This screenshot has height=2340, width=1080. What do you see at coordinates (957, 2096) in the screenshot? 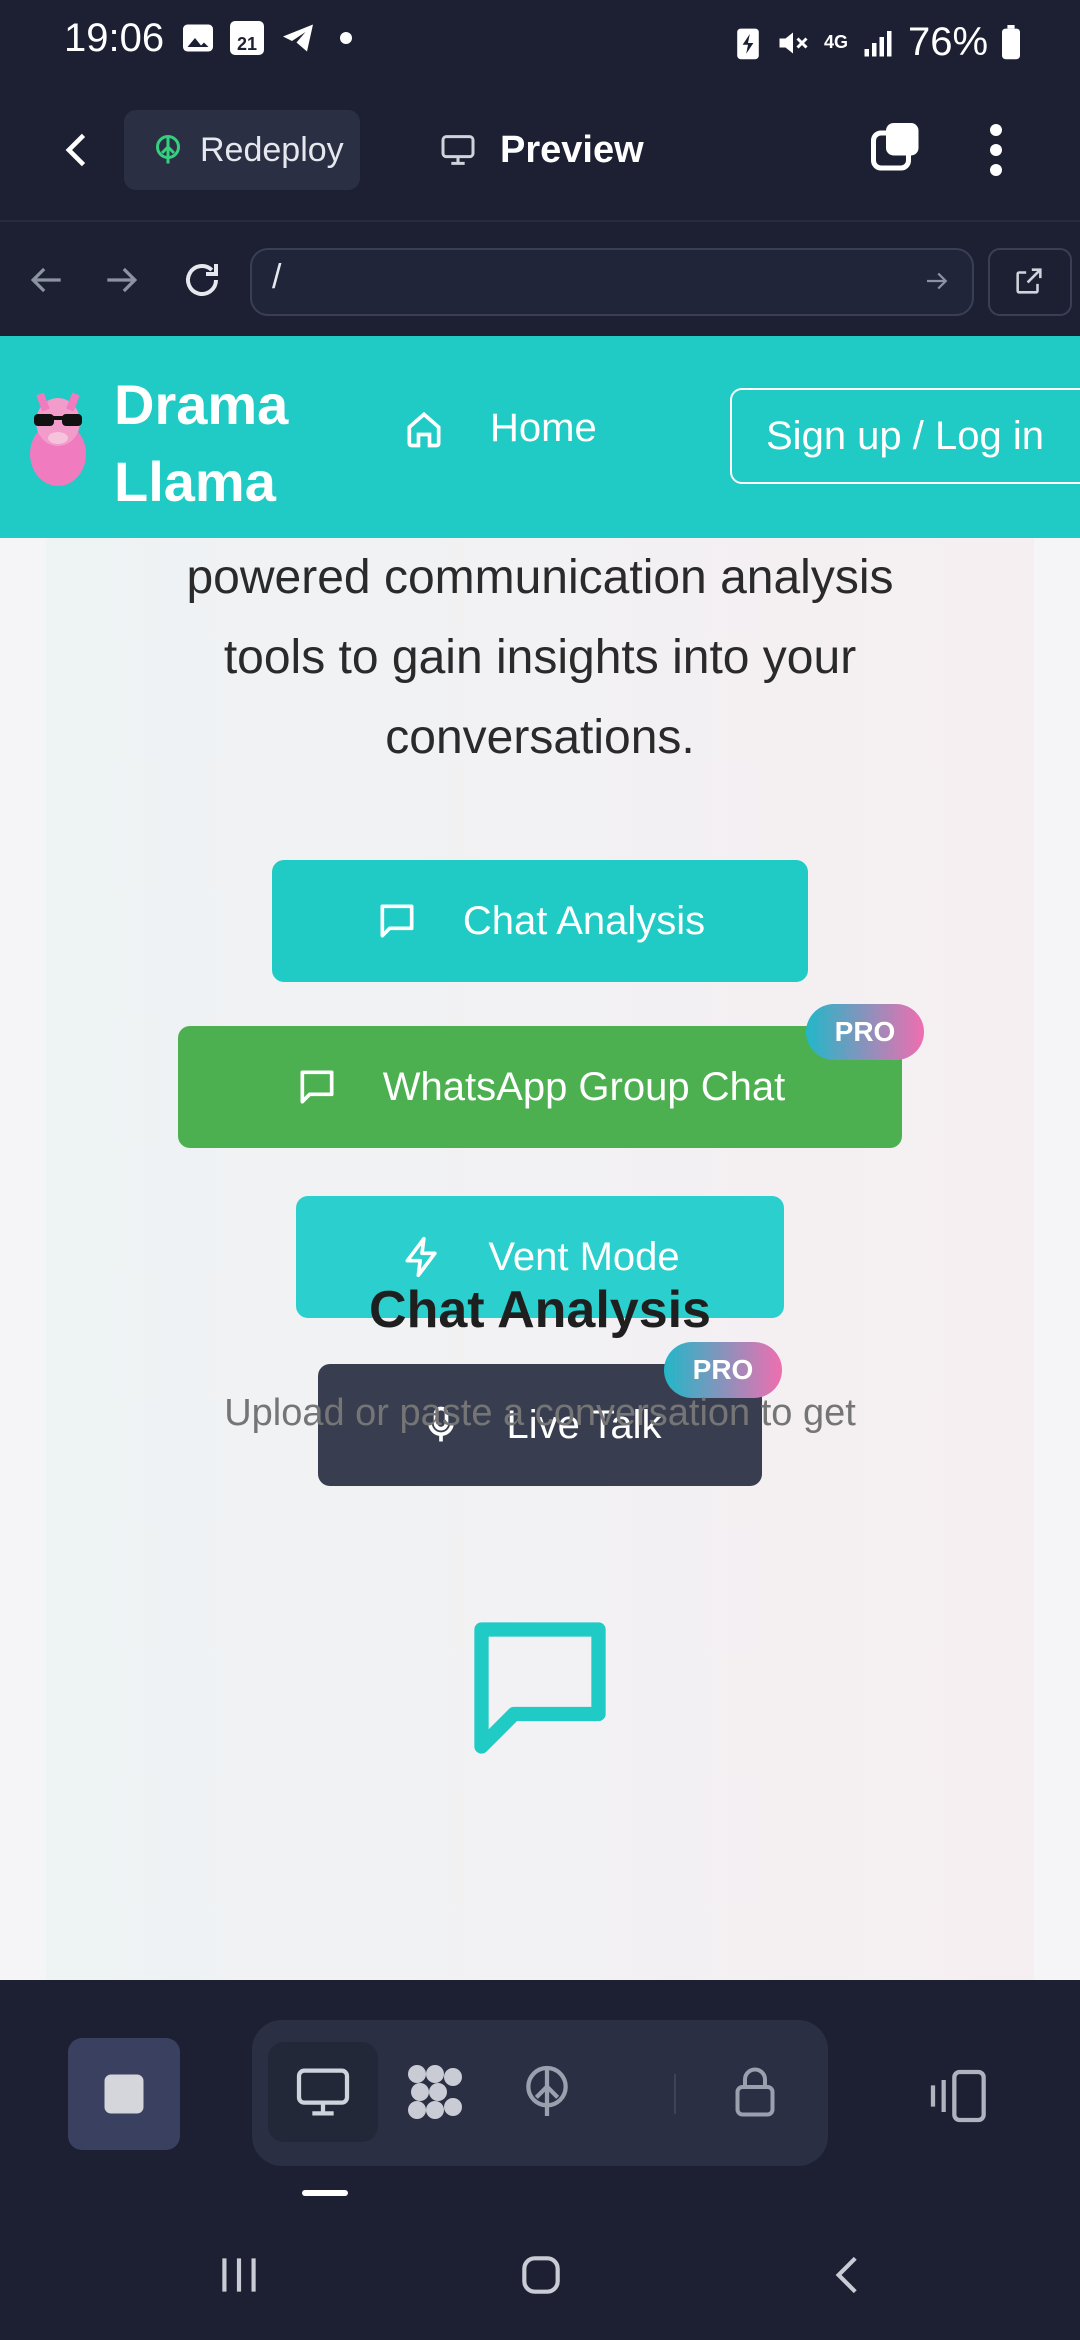
I see `device-toggle-icon` at bounding box center [957, 2096].